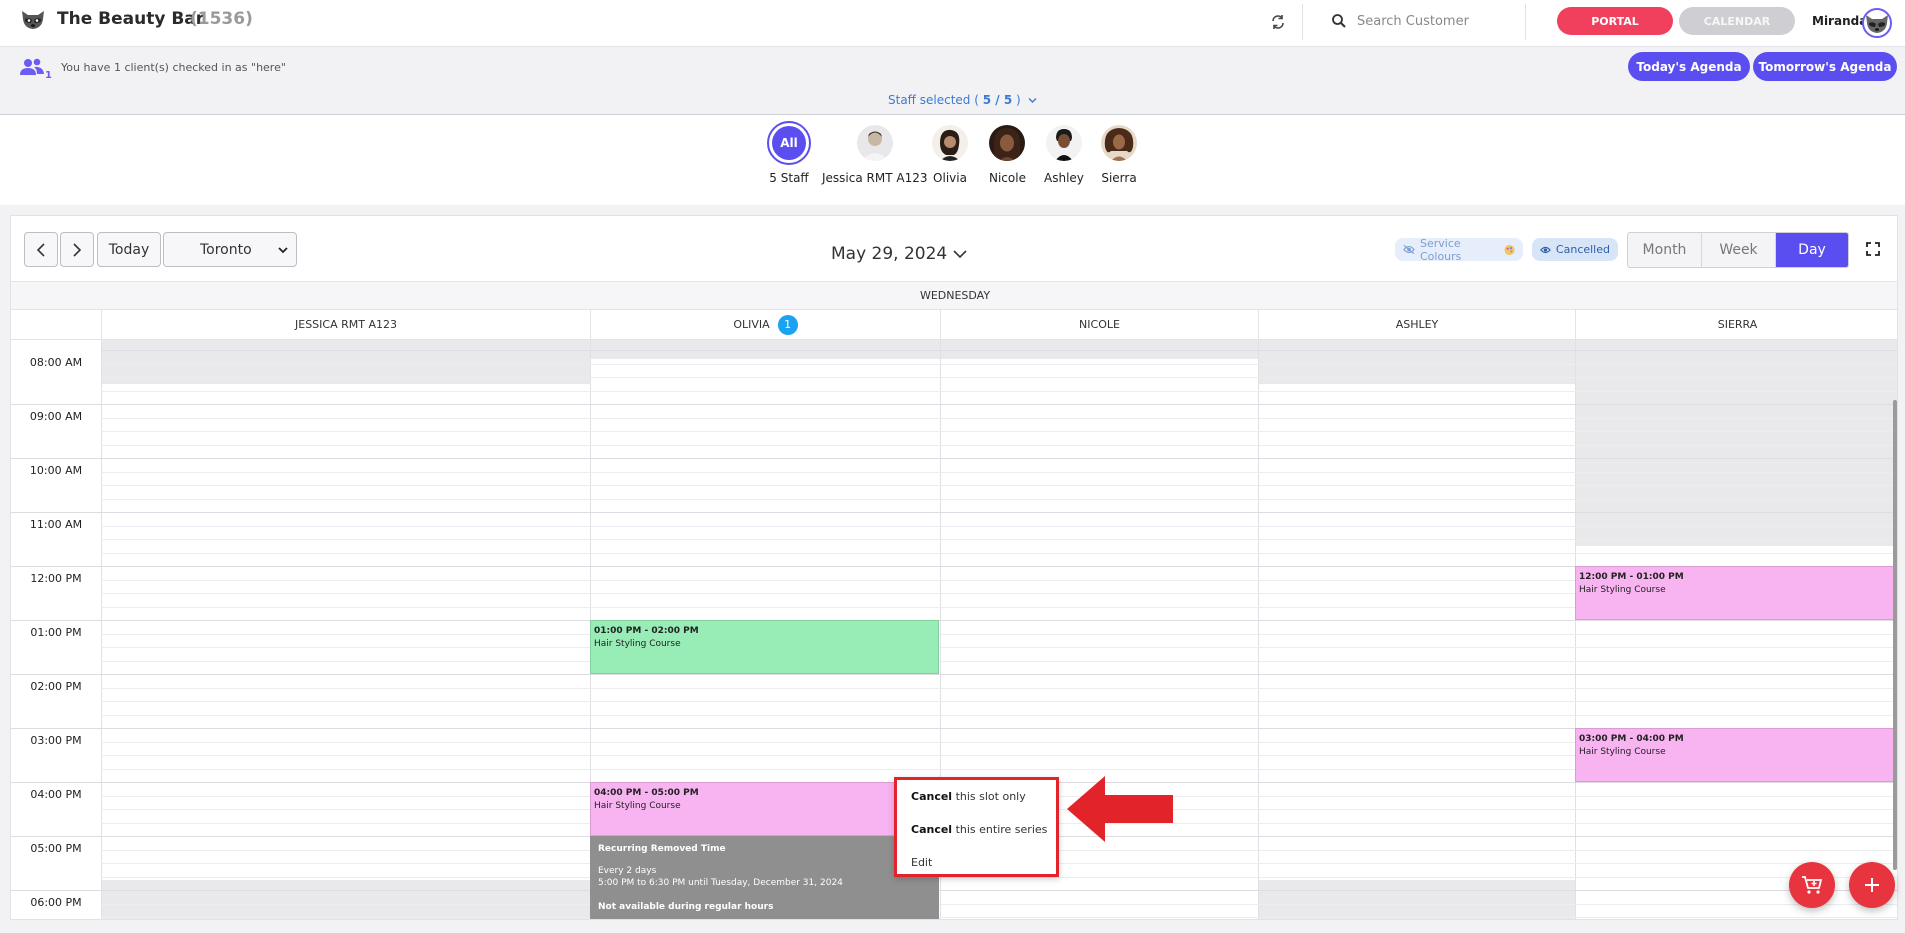 Image resolution: width=1905 pixels, height=933 pixels. Describe the element at coordinates (1099, 325) in the screenshot. I see `column-header-nicole: NICOLE` at that location.